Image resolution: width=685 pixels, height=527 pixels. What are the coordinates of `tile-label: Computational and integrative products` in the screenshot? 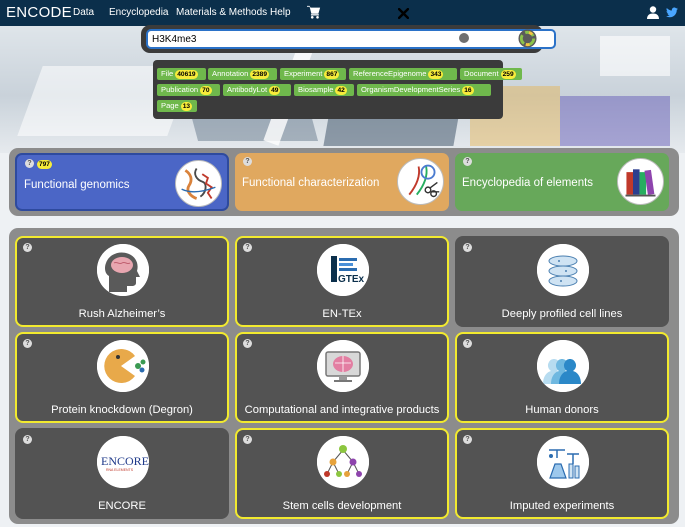 It's located at (342, 410).